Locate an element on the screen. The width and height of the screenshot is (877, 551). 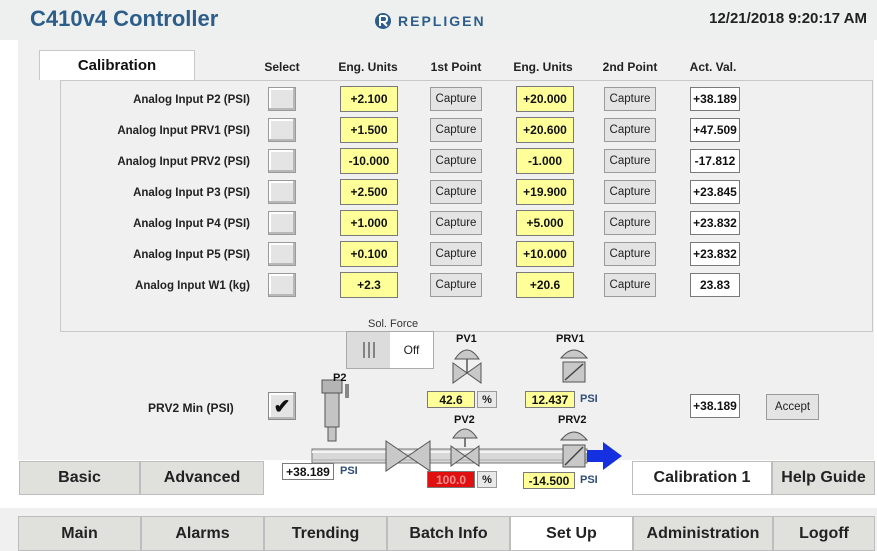
nav-batch-info: Batch Info is located at coordinates (448, 533).